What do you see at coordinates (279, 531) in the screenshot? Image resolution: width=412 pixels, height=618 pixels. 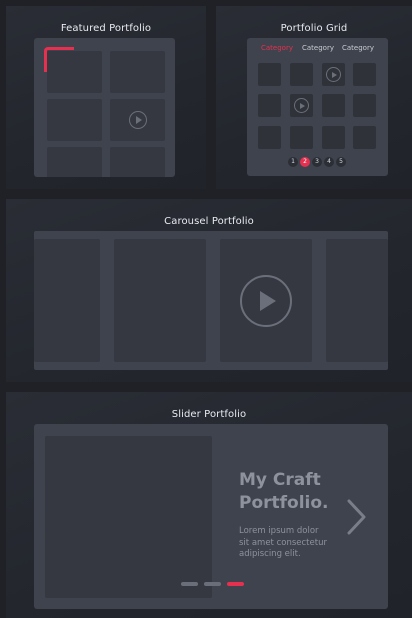 I see `slider-description-line: Lorem ipsum dolor` at bounding box center [279, 531].